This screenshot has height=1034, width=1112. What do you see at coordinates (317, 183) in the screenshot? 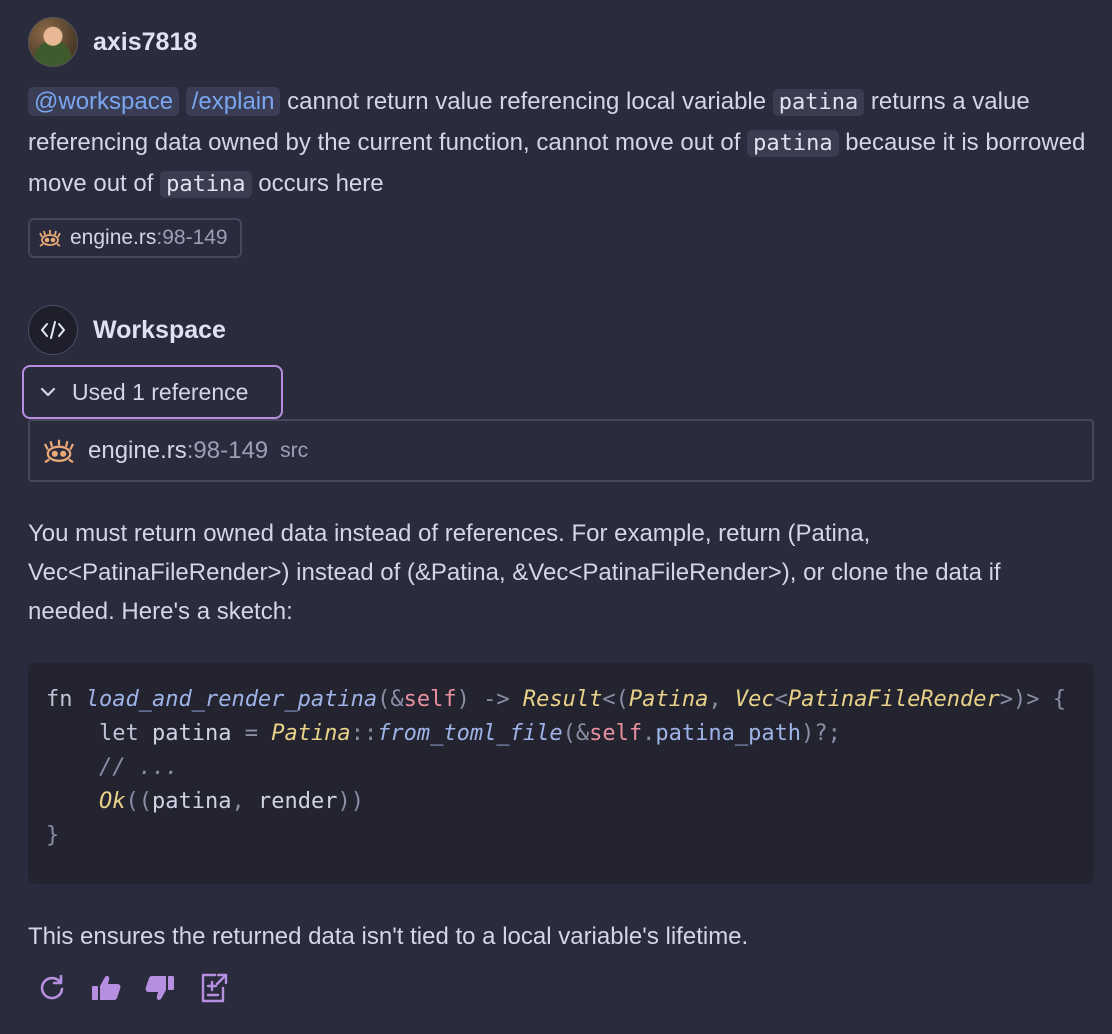
I see `message-text-4: occurs here` at bounding box center [317, 183].